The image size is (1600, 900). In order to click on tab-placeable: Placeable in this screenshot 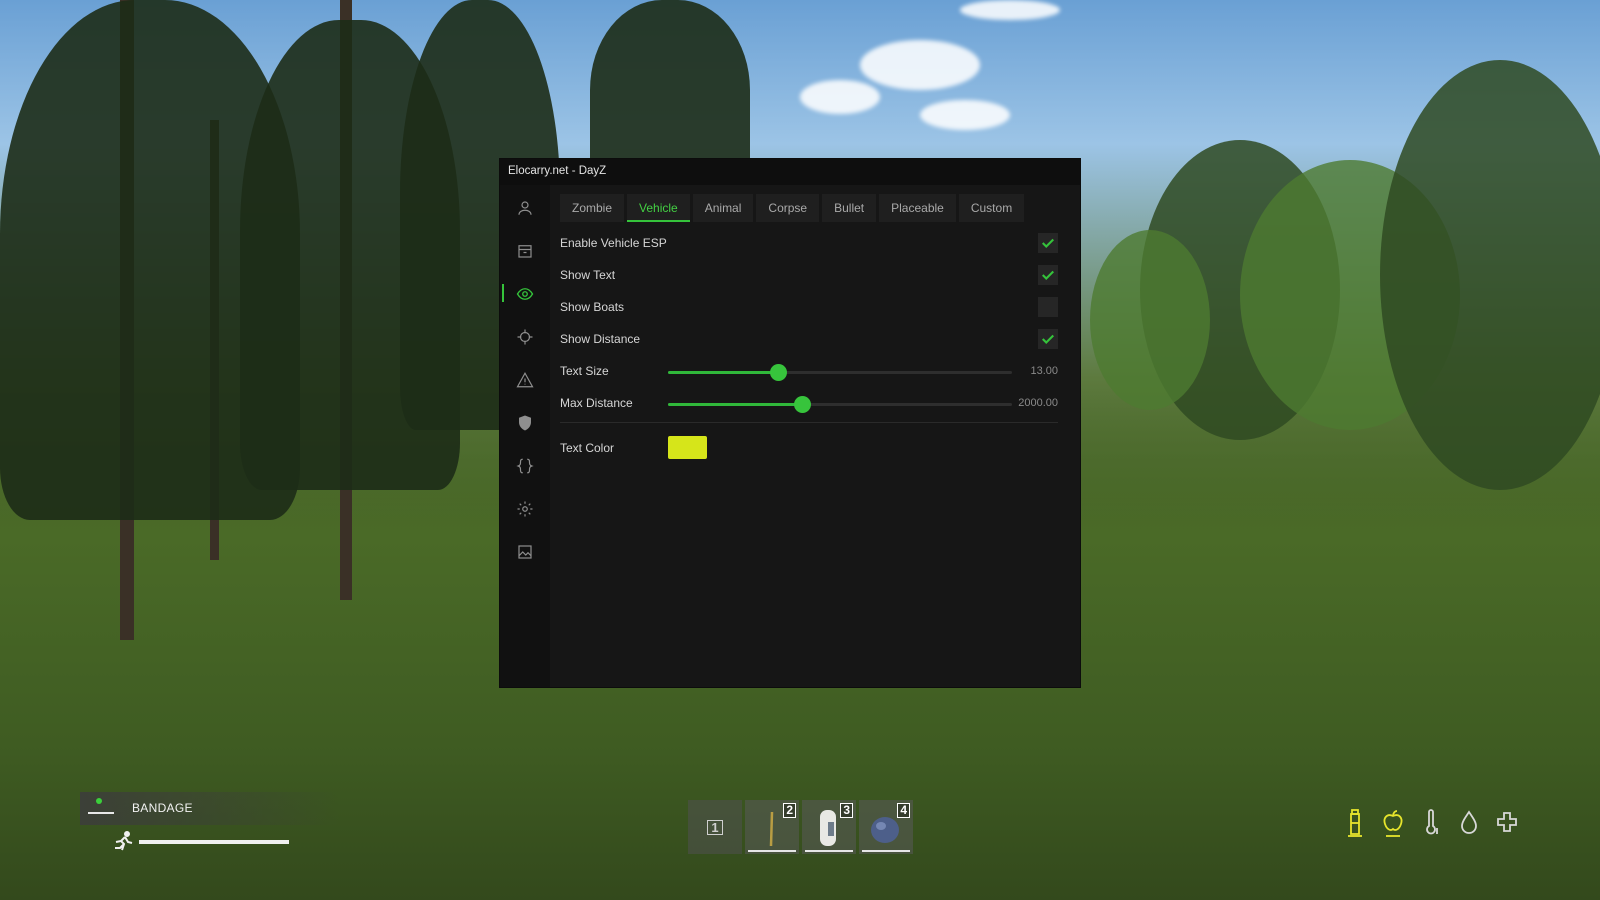, I will do `click(917, 208)`.